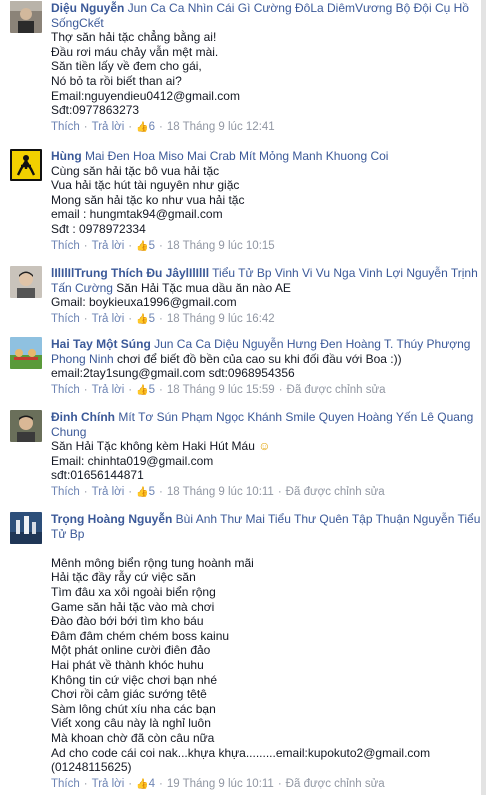 Image resolution: width=486 pixels, height=795 pixels. What do you see at coordinates (145, 185) in the screenshot?
I see `comment-text-line: Vua hải tặc hút tài nguyên như giặc` at bounding box center [145, 185].